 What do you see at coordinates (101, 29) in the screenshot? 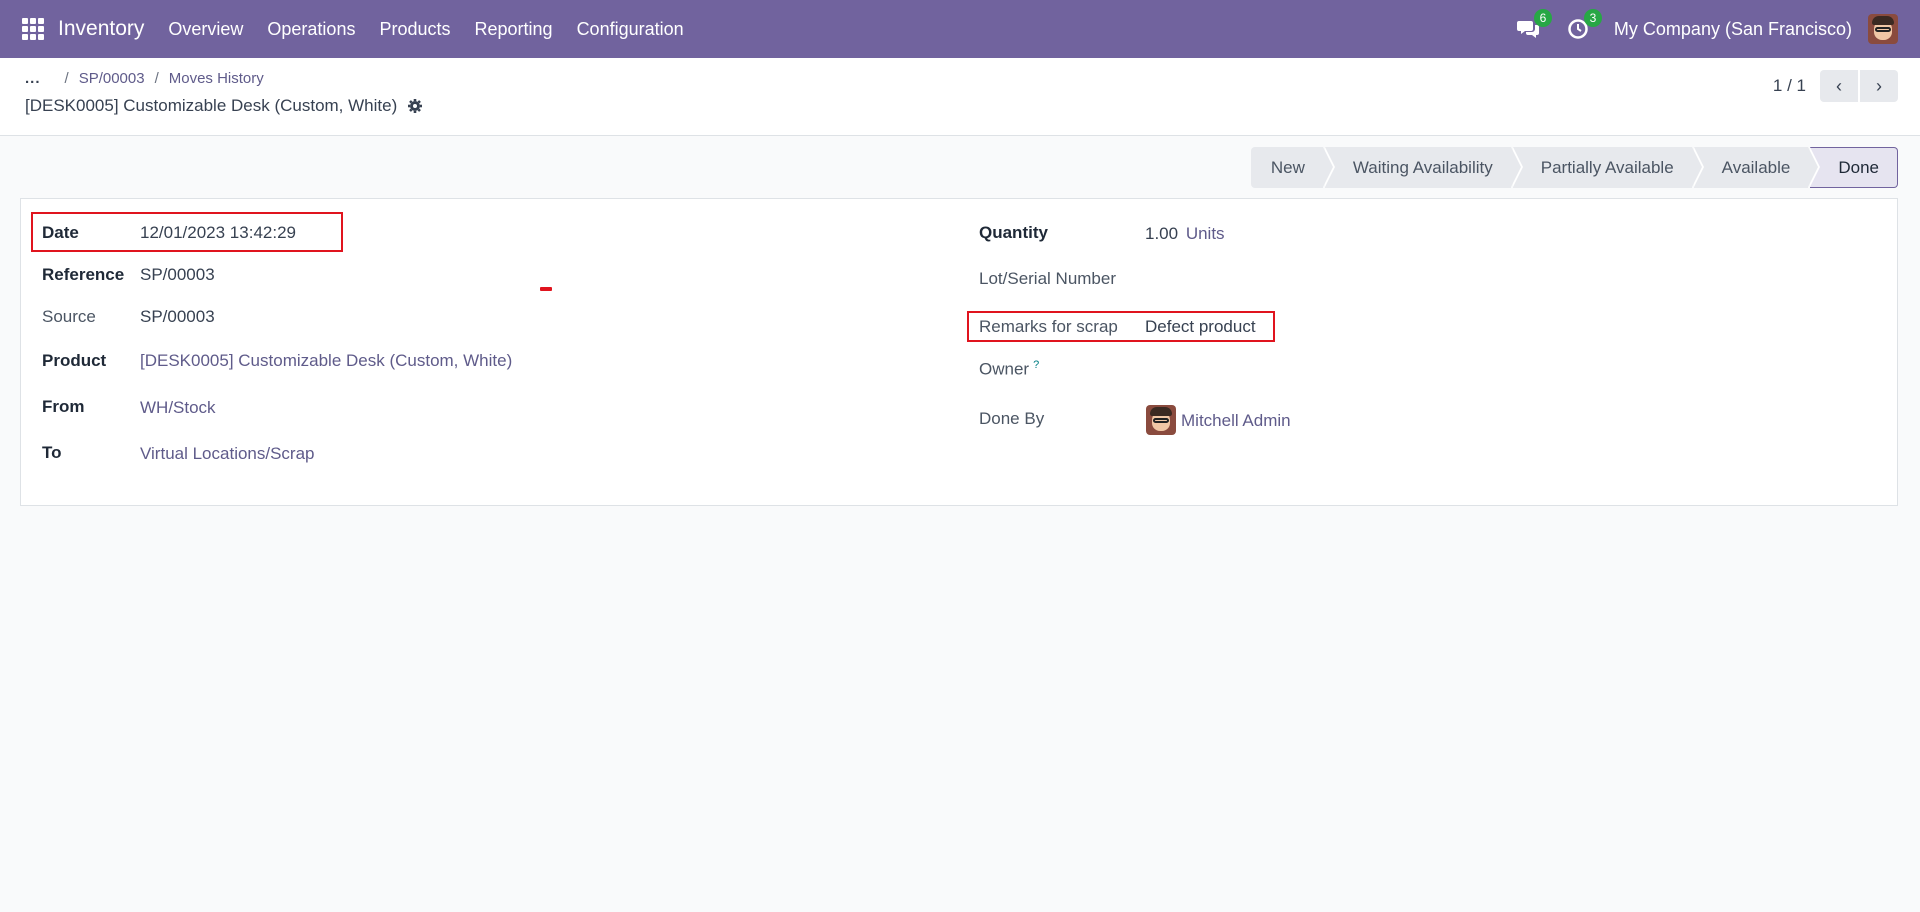
I see `app-name: Inventory` at bounding box center [101, 29].